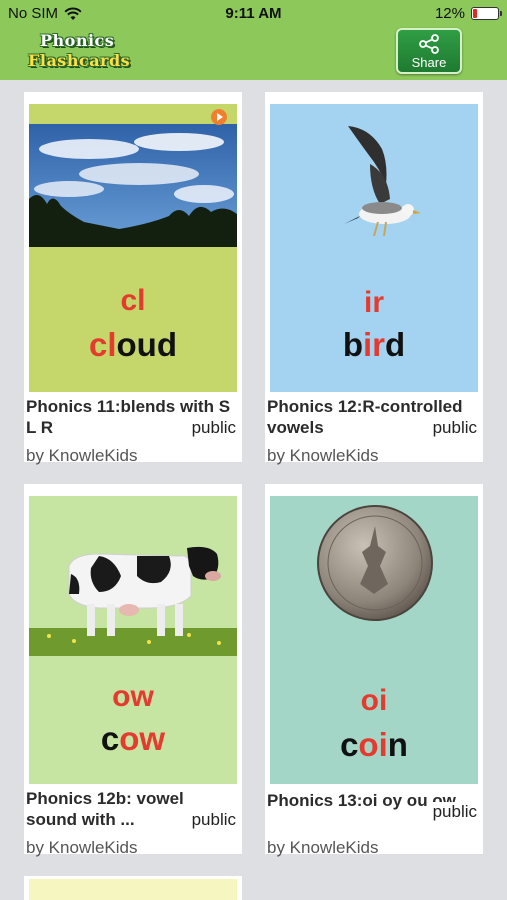 The width and height of the screenshot is (507, 900). Describe the element at coordinates (133, 738) in the screenshot. I see `example-word: cow` at that location.